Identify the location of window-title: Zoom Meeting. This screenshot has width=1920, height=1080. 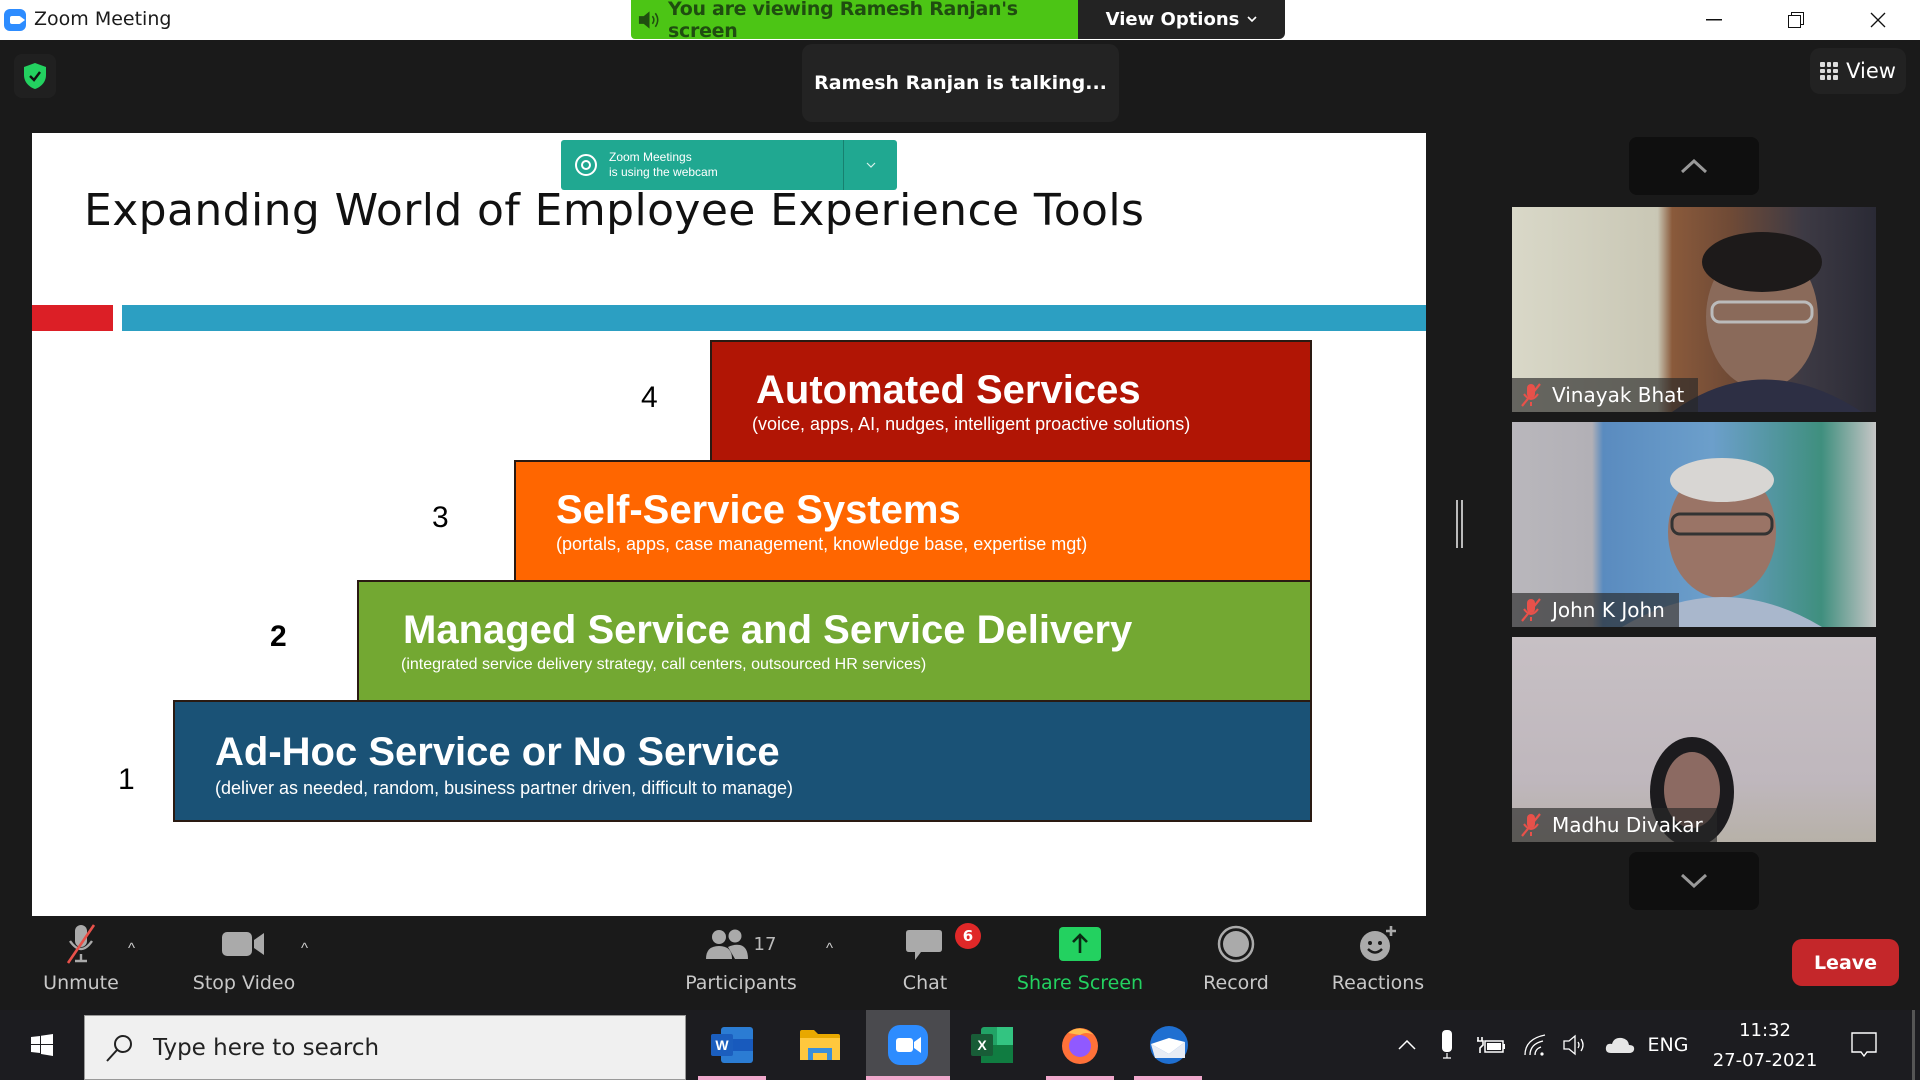
(103, 19).